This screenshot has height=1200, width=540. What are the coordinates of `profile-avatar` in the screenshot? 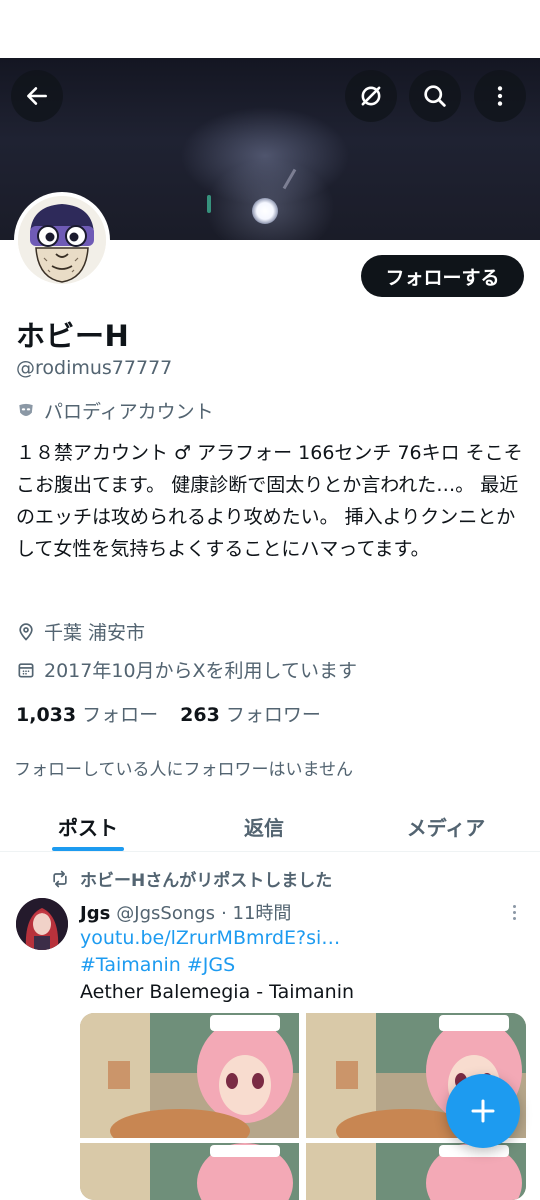 It's located at (62, 240).